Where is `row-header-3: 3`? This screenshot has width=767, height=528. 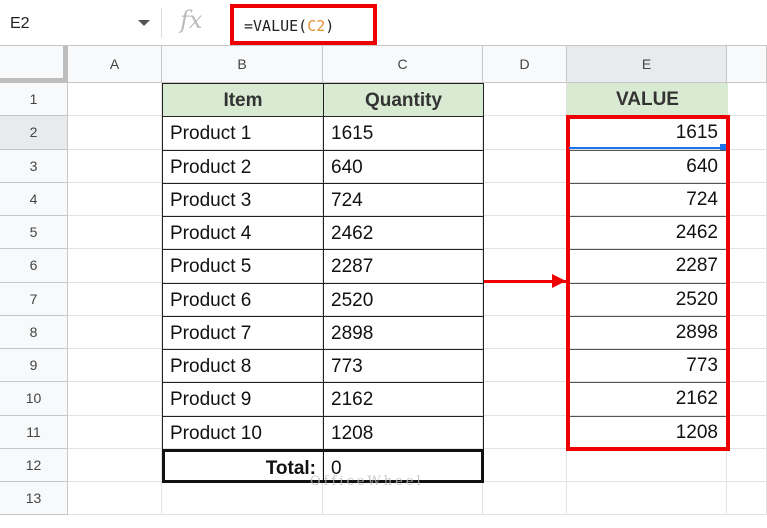 row-header-3: 3 is located at coordinates (34, 166).